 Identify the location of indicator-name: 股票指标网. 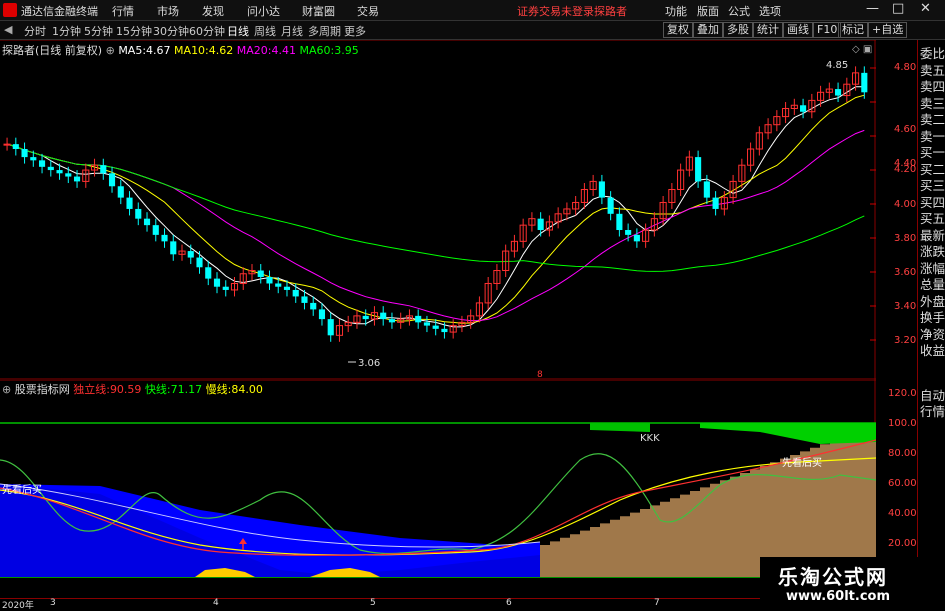
(42, 389).